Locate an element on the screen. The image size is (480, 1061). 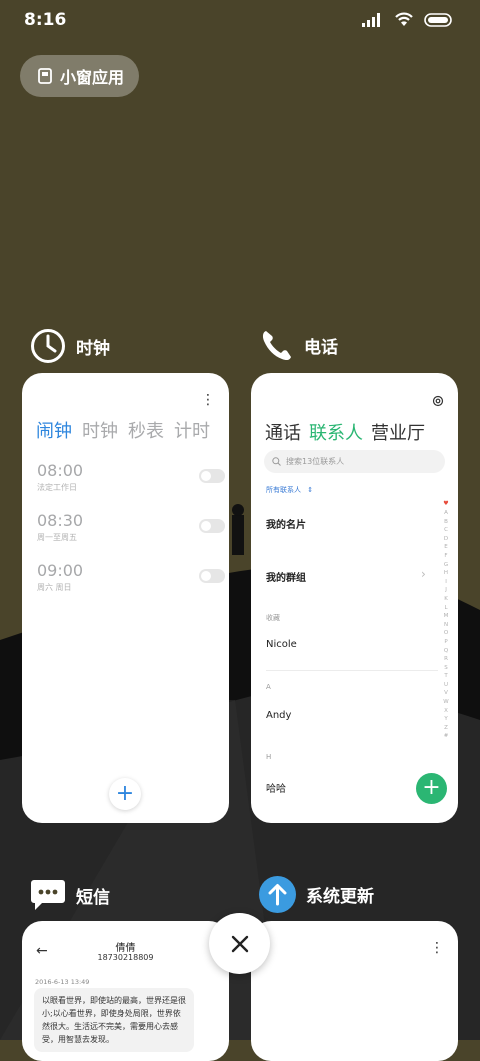
sms-icon is located at coordinates (48, 895).